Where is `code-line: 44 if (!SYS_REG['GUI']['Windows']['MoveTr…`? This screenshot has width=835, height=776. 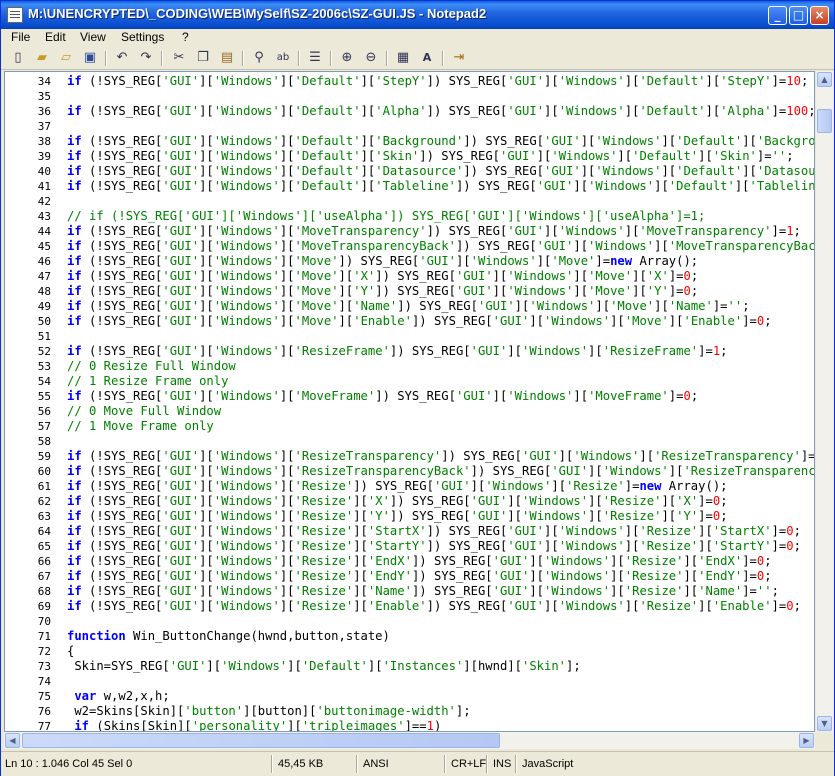
code-line: 44 if (!SYS_REG['GUI']['Windows']['MoveTr… is located at coordinates (409, 231).